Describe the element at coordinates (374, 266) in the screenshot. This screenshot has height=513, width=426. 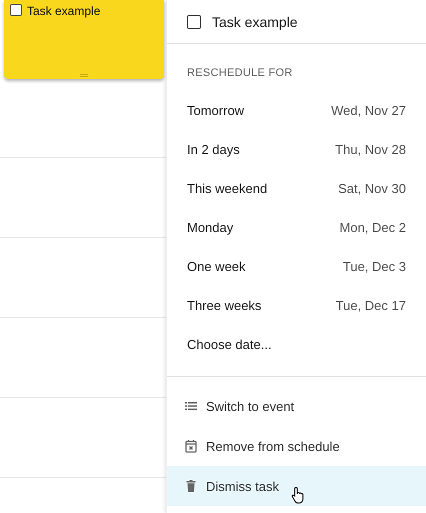
I see `date-label: Tue, Dec 3` at that location.